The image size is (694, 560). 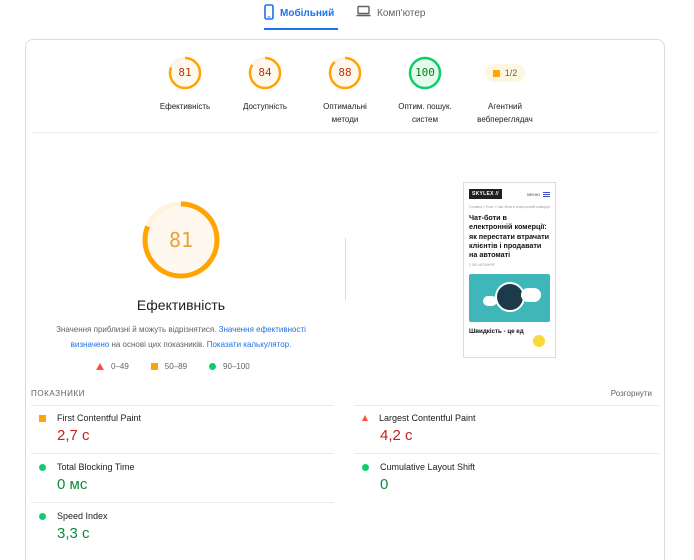 I want to click on site-article-meta: 1 ХВ ЧИТАННЯ, so click(x=482, y=265).